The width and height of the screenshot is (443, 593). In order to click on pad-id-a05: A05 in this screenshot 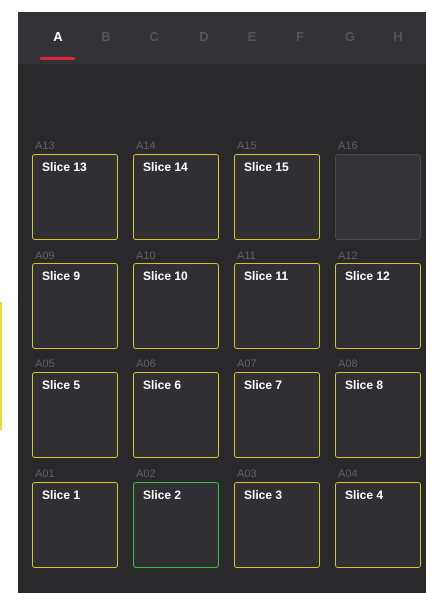, I will do `click(45, 364)`.